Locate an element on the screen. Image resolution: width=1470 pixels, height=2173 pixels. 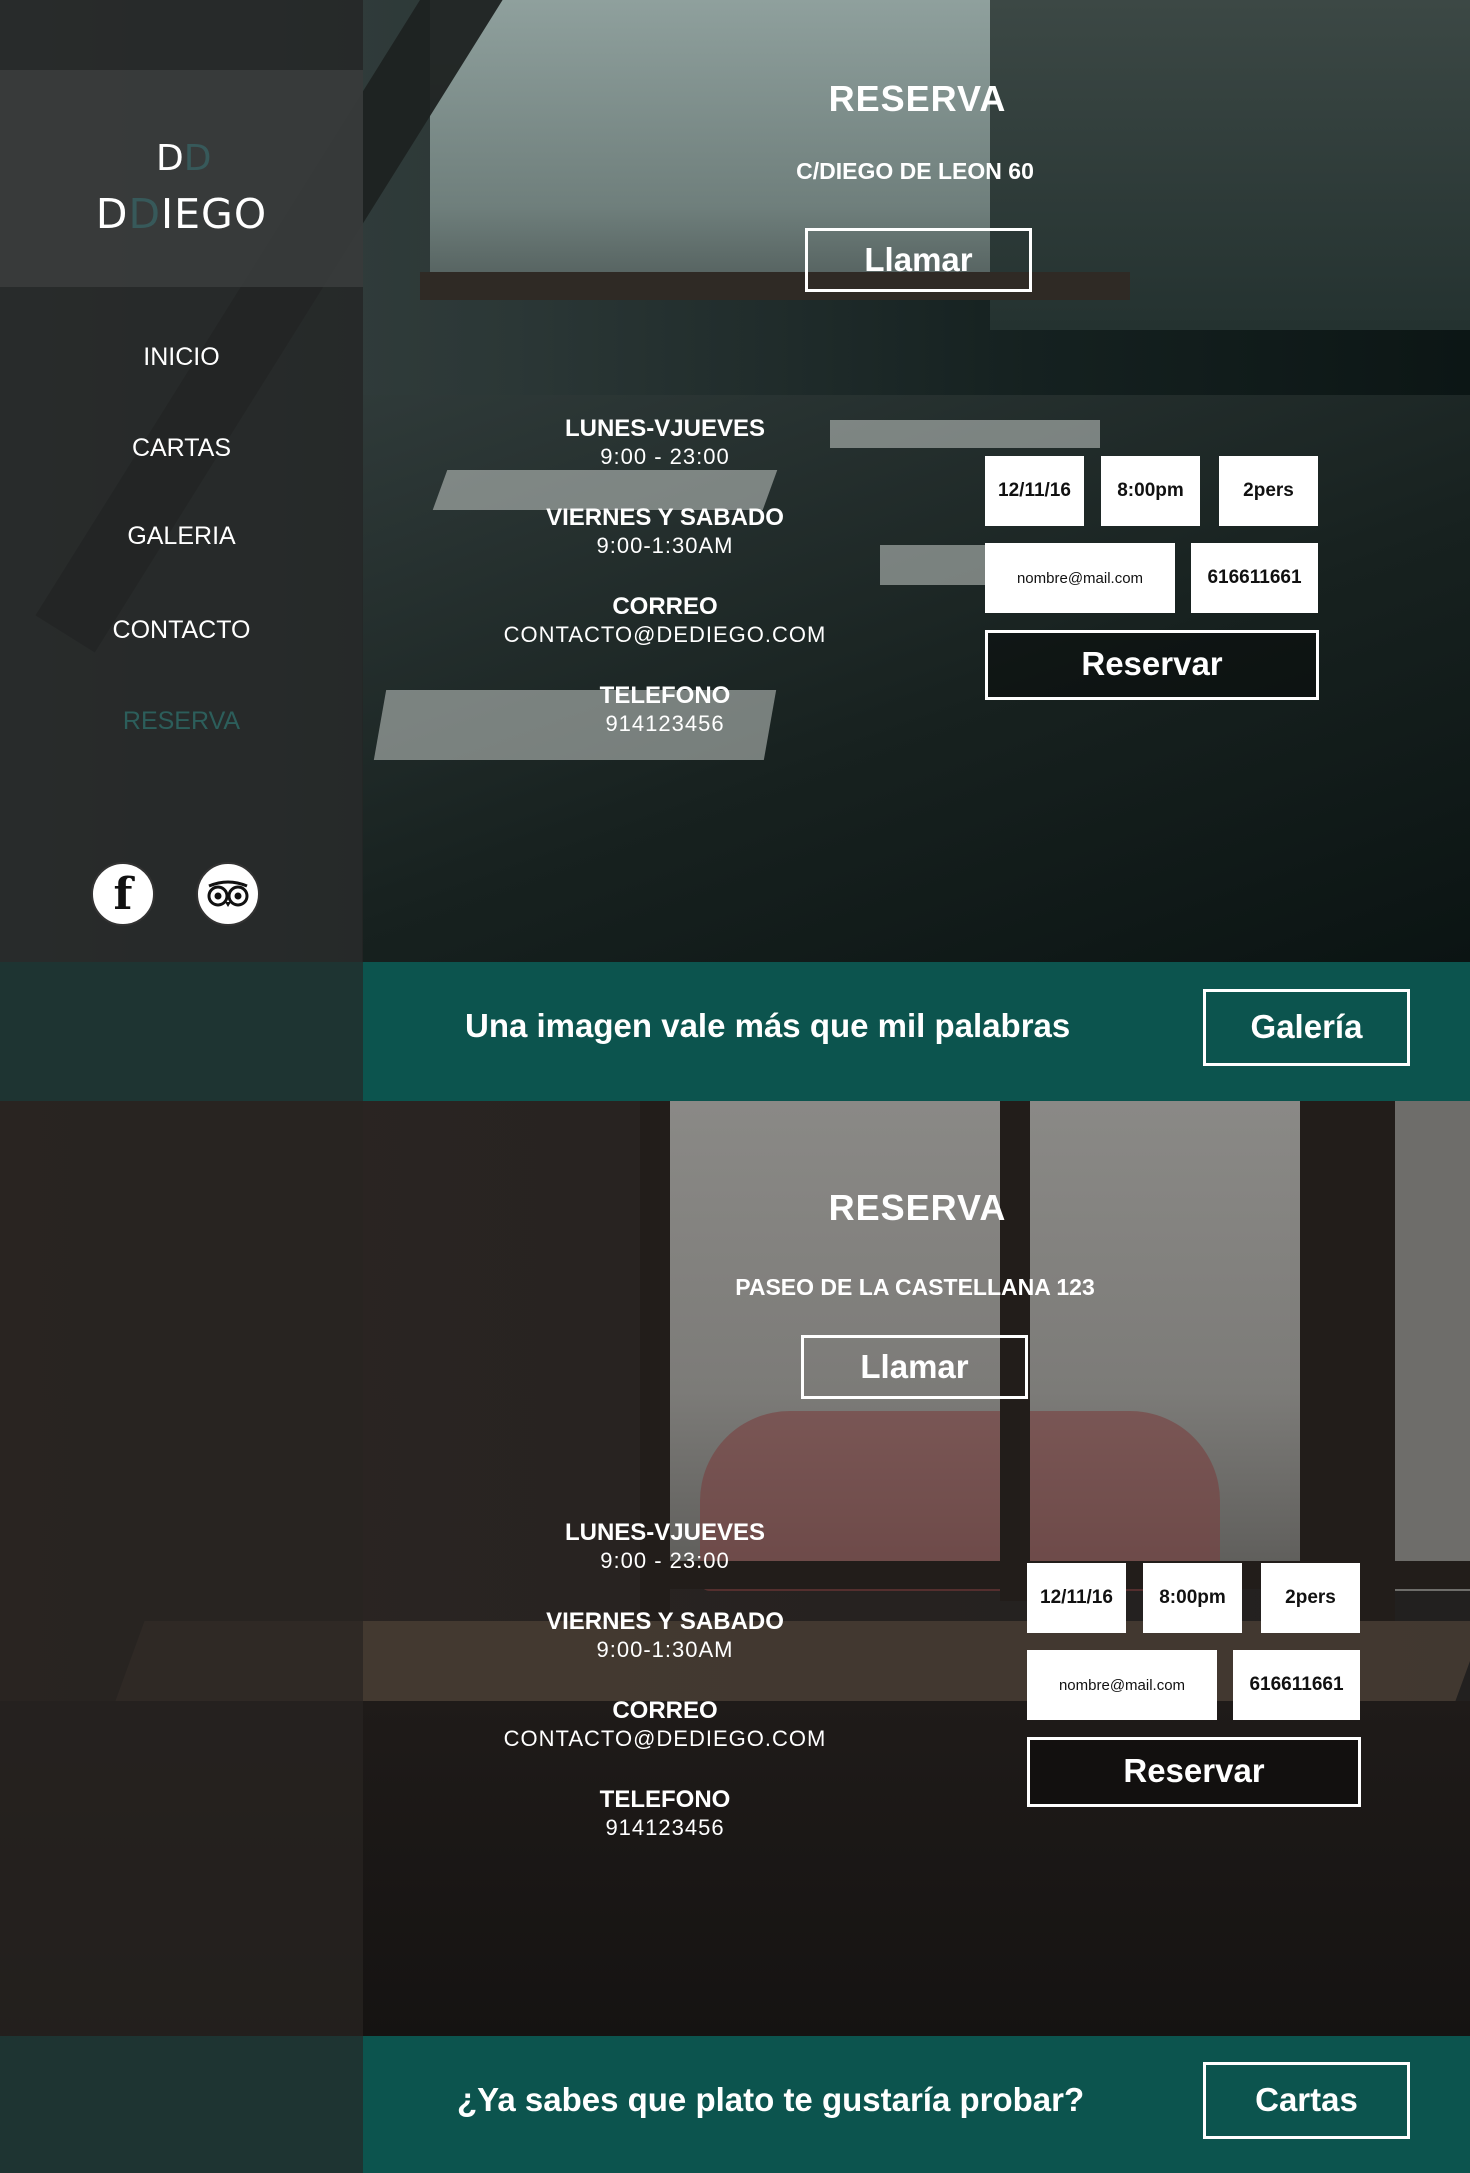
phone-block-1: TELEFONO 914123456 is located at coordinates (665, 710).